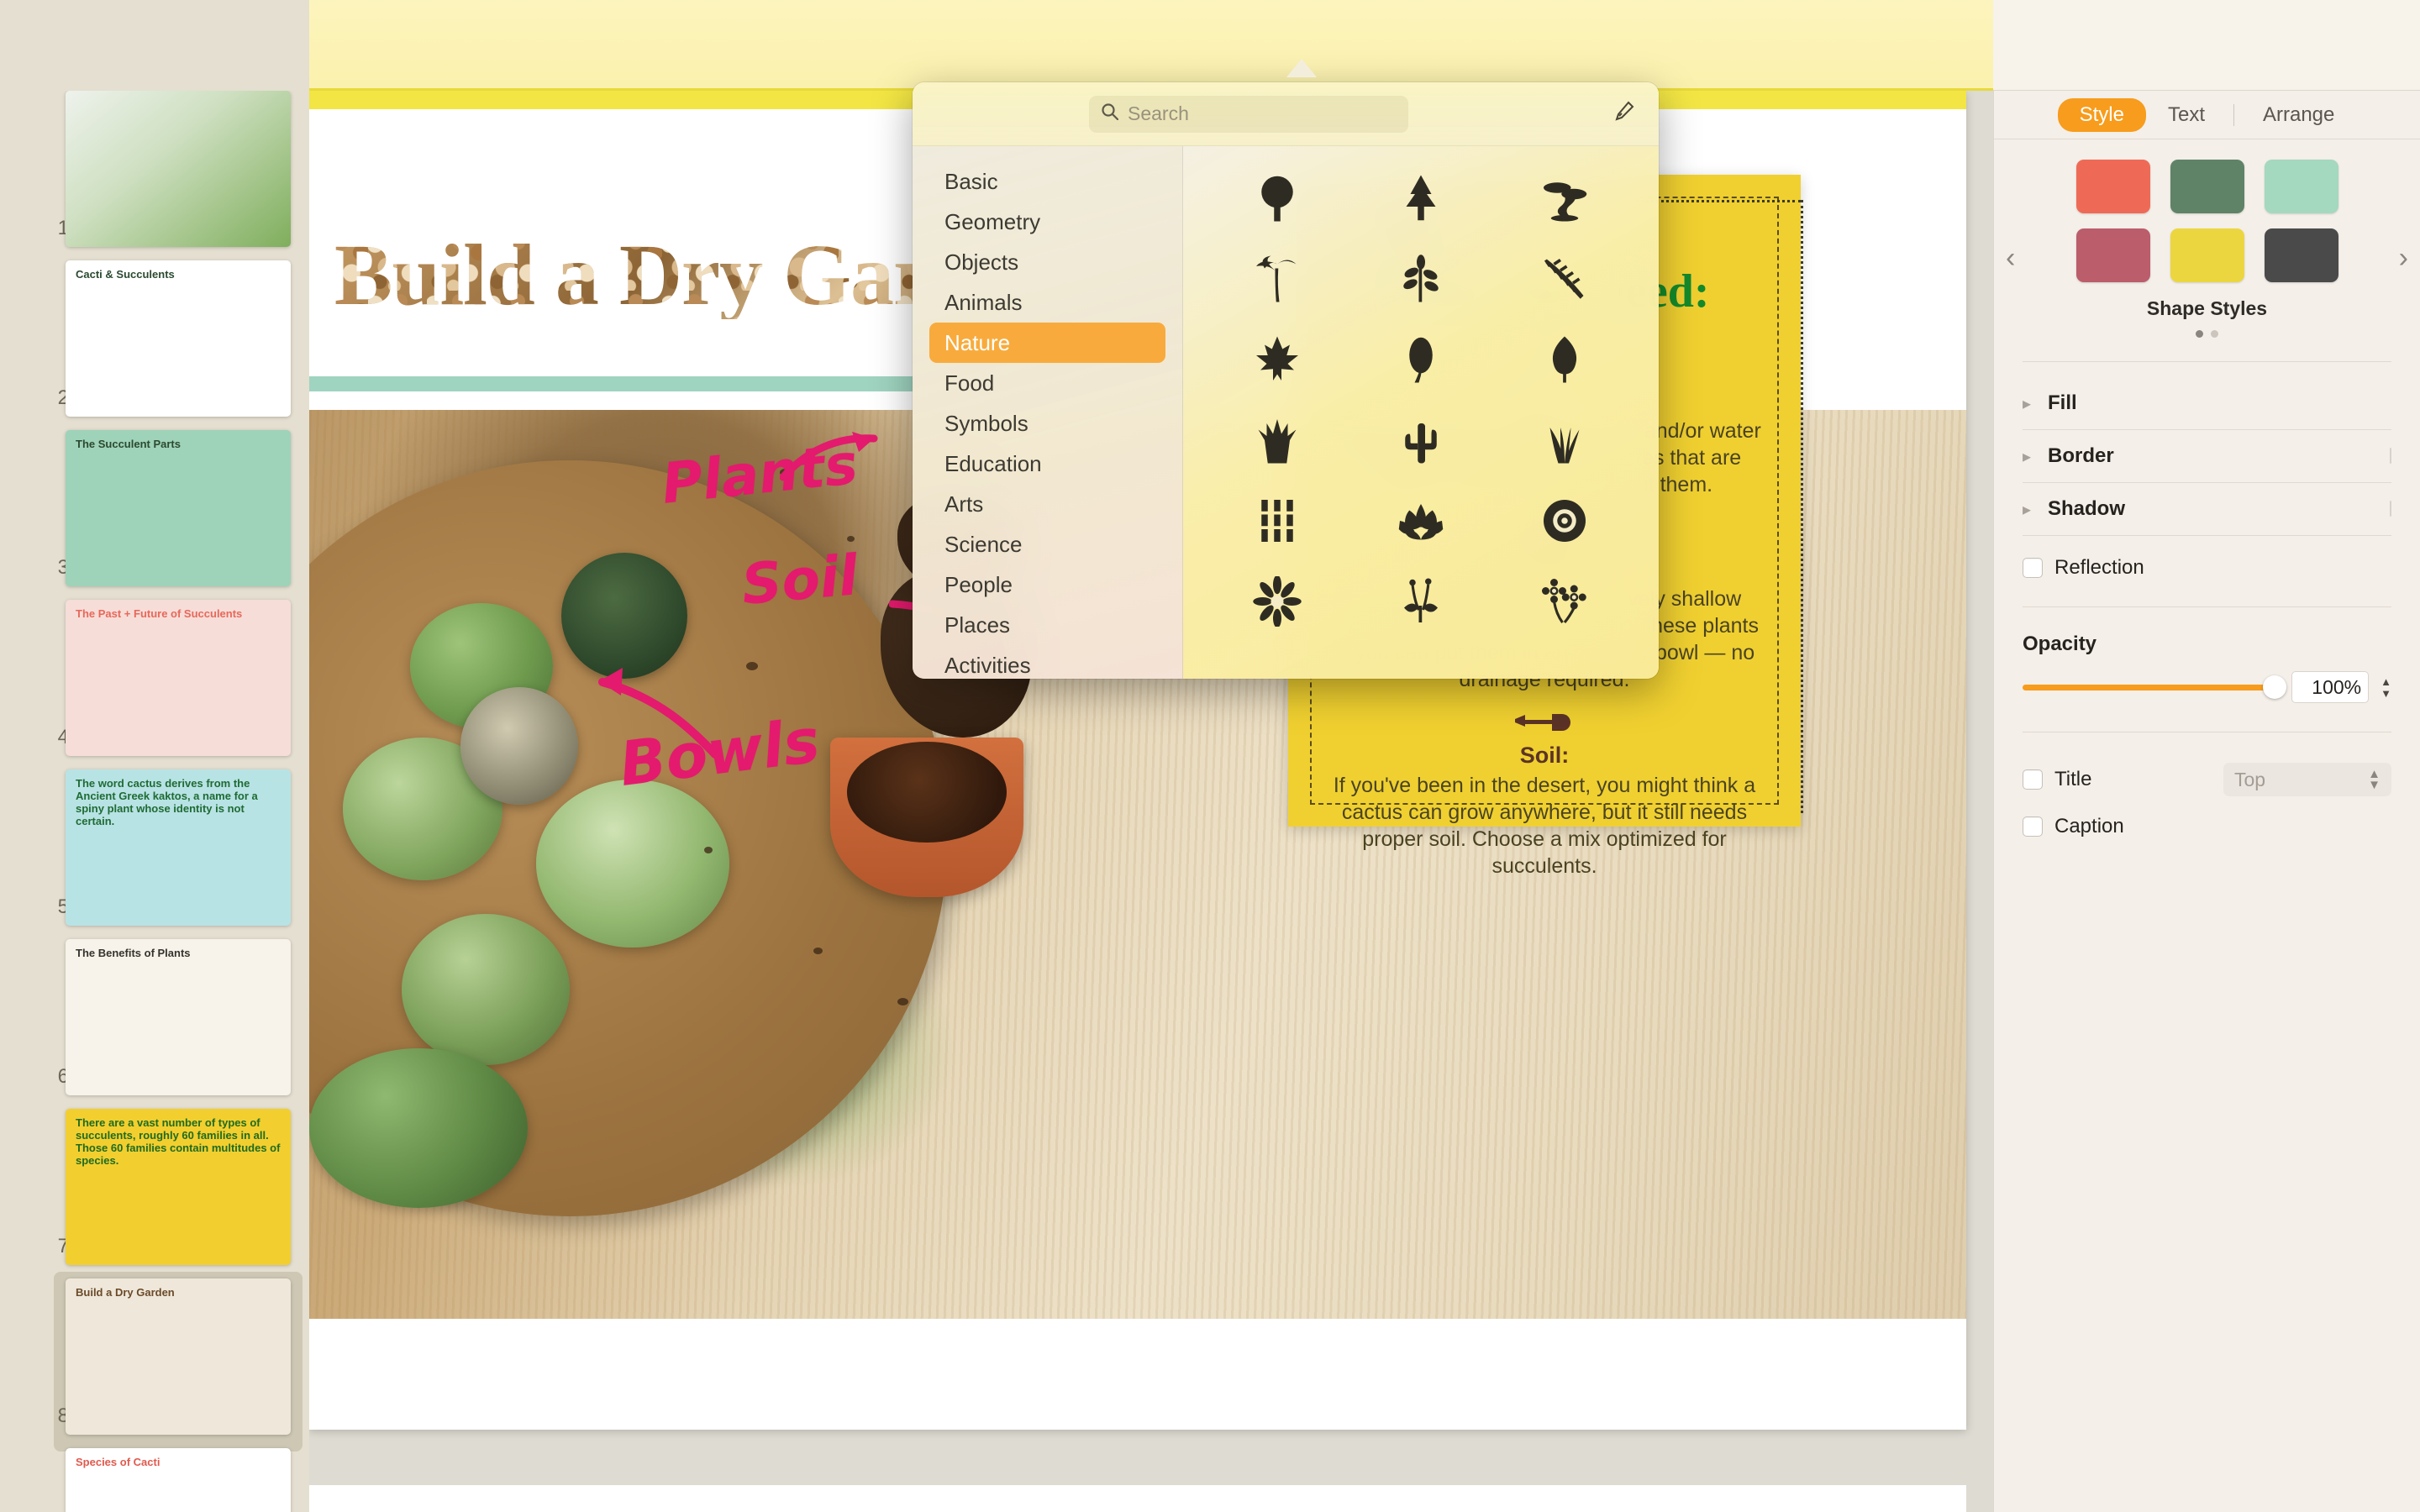  Describe the element at coordinates (1047, 222) in the screenshot. I see `shape-category-geometry: Geometry` at that location.